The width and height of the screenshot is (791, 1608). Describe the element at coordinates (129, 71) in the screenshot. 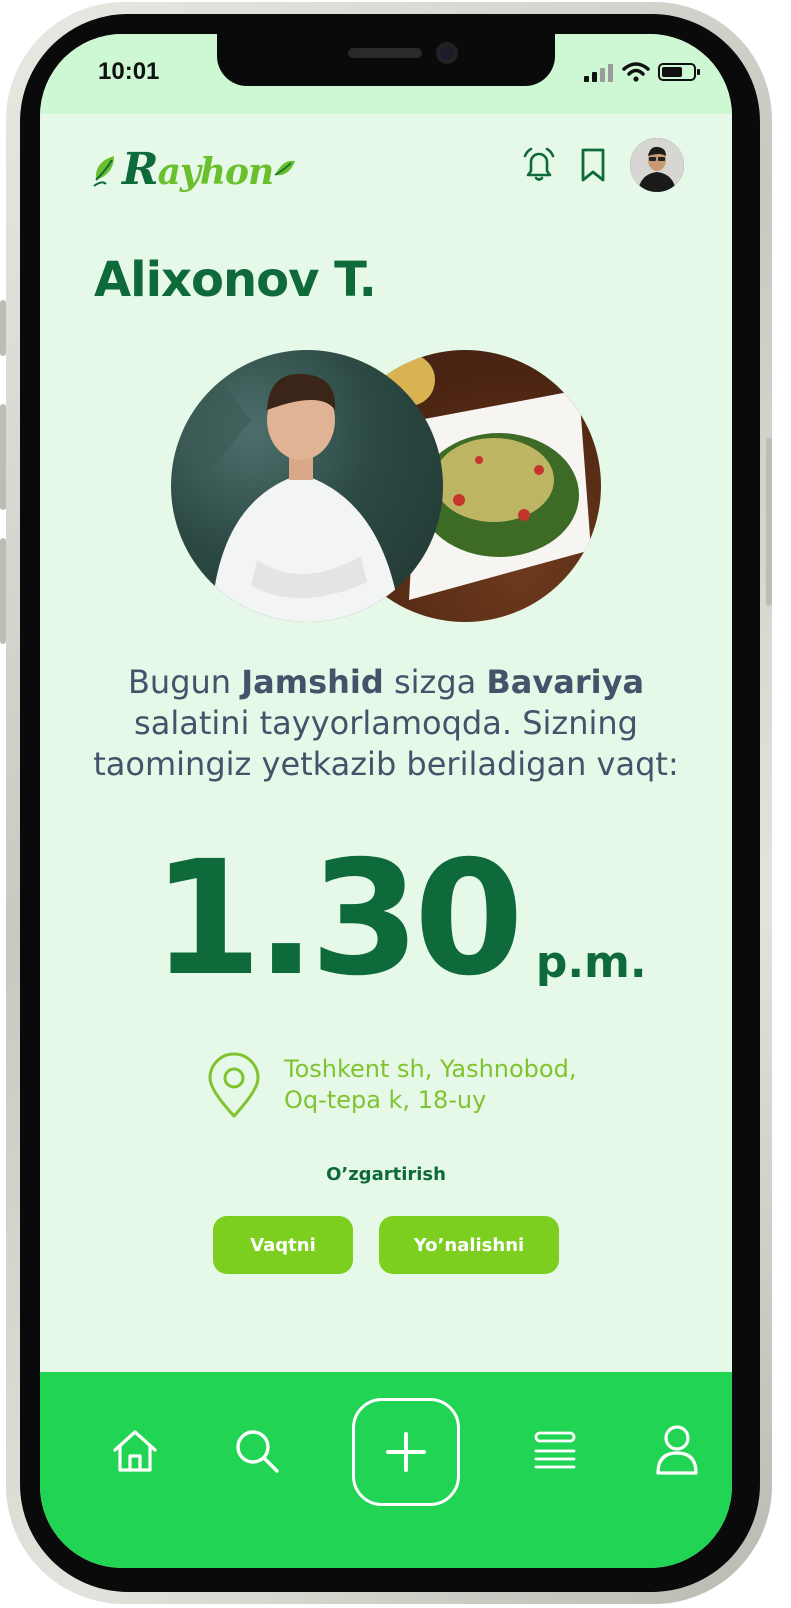

I see `status-time: 10:01` at that location.